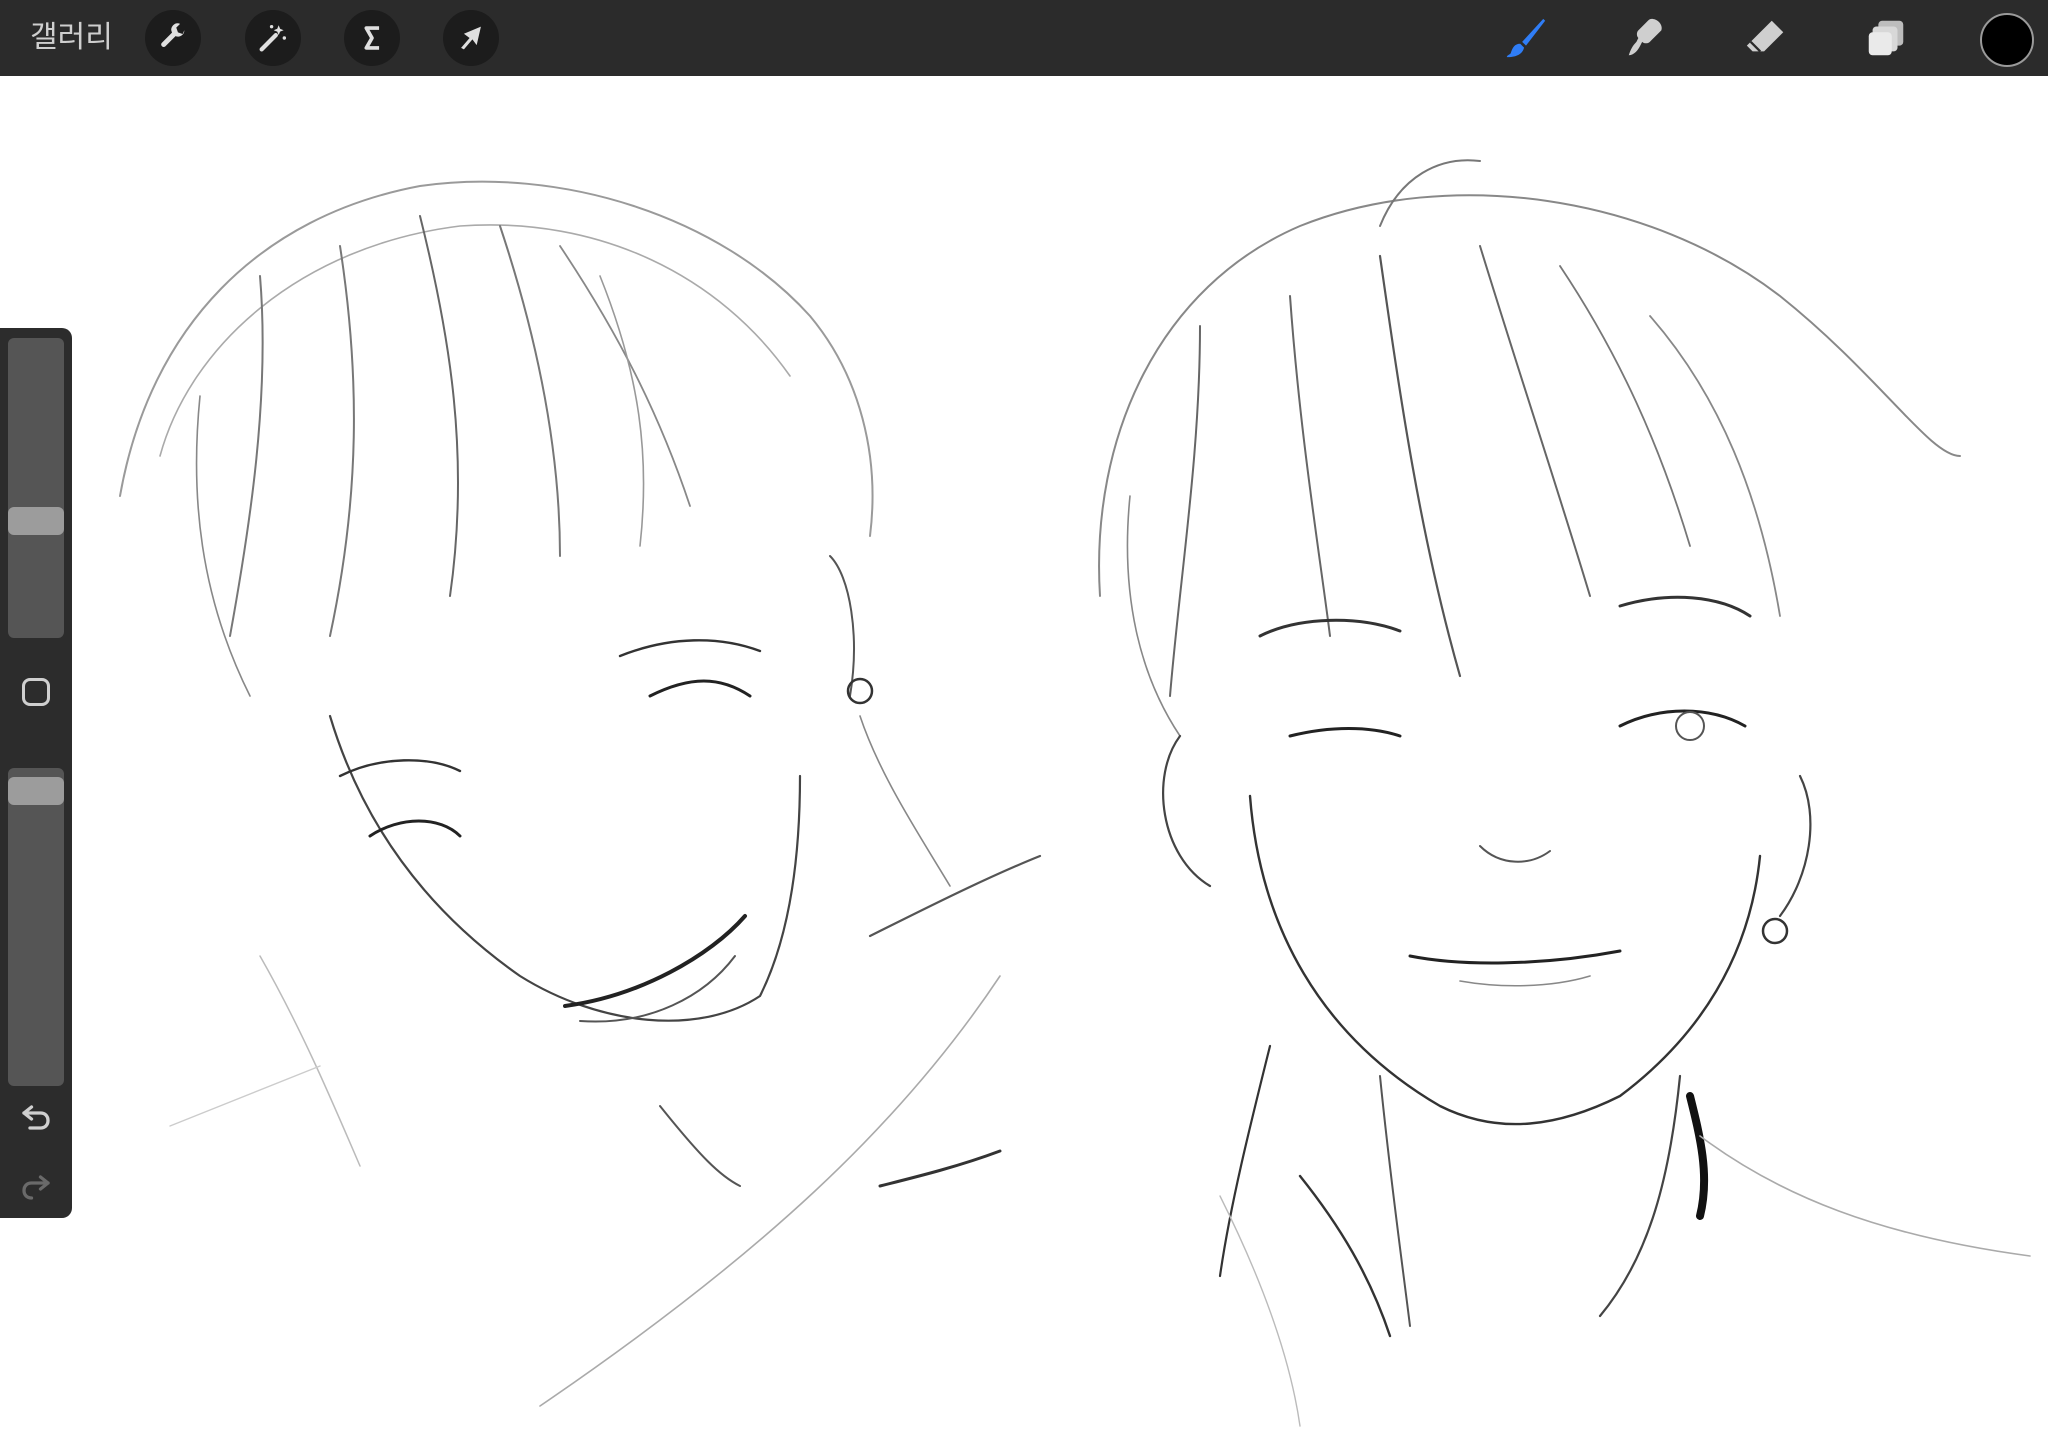 The height and width of the screenshot is (1430, 2048). Describe the element at coordinates (36, 520) in the screenshot. I see `brush-size-thumb` at that location.